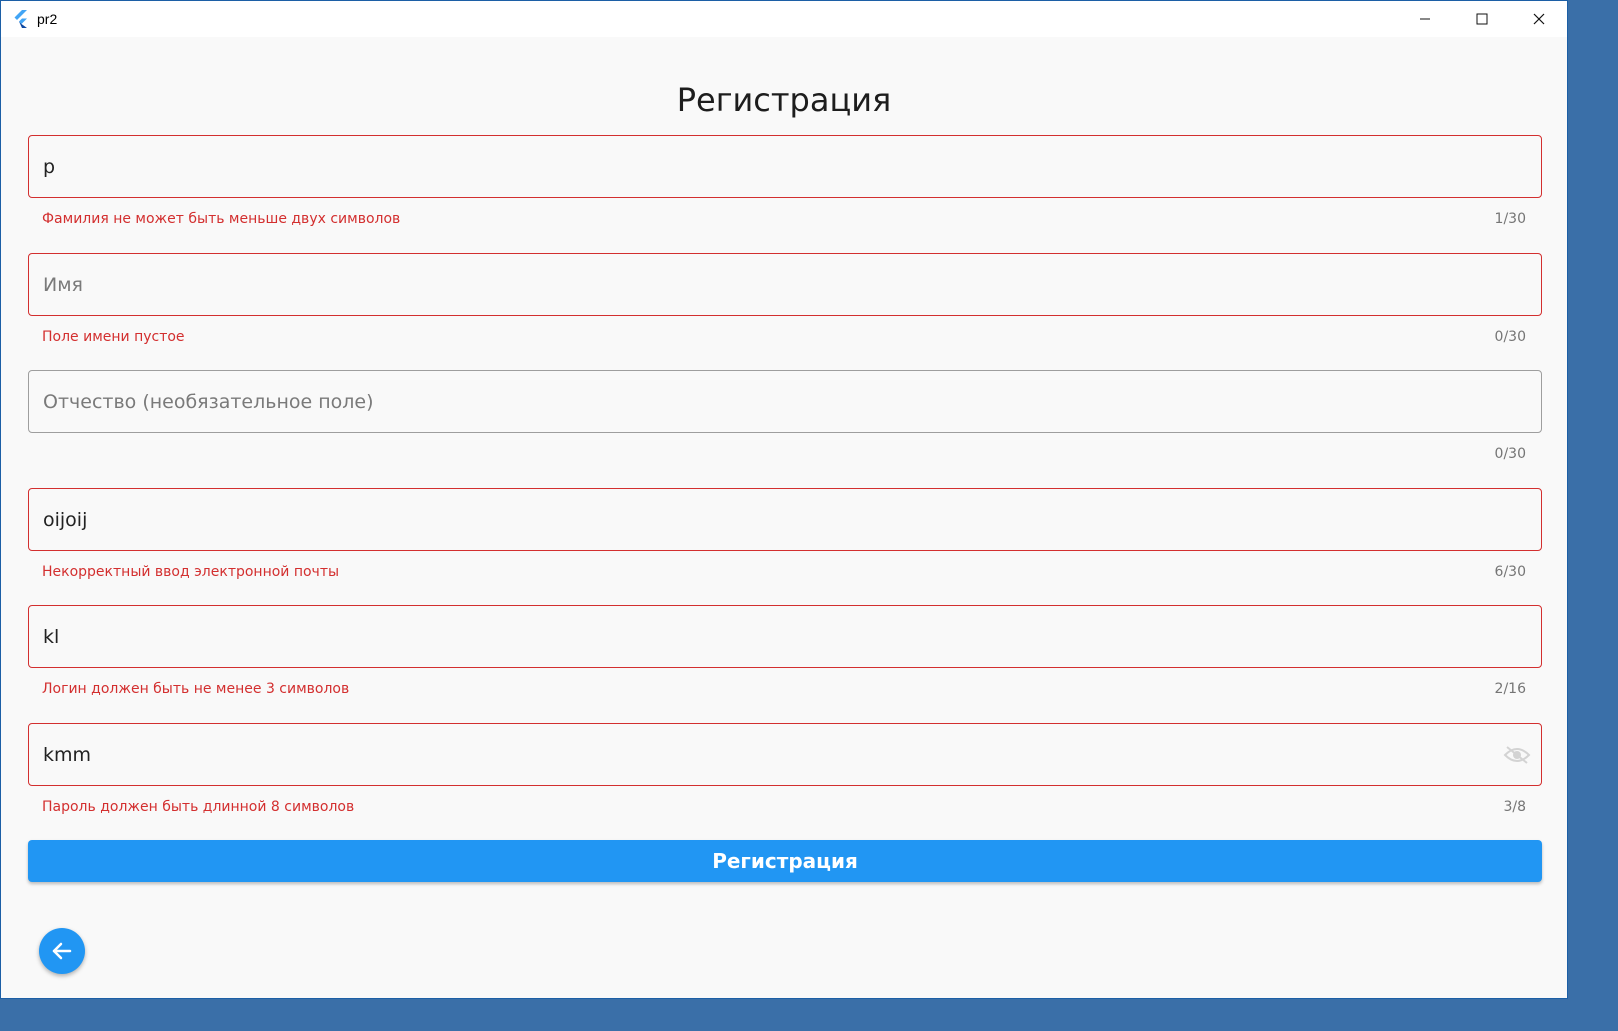 This screenshot has width=1618, height=1031. Describe the element at coordinates (113, 337) in the screenshot. I see `name-error: Поле имени пустое` at that location.